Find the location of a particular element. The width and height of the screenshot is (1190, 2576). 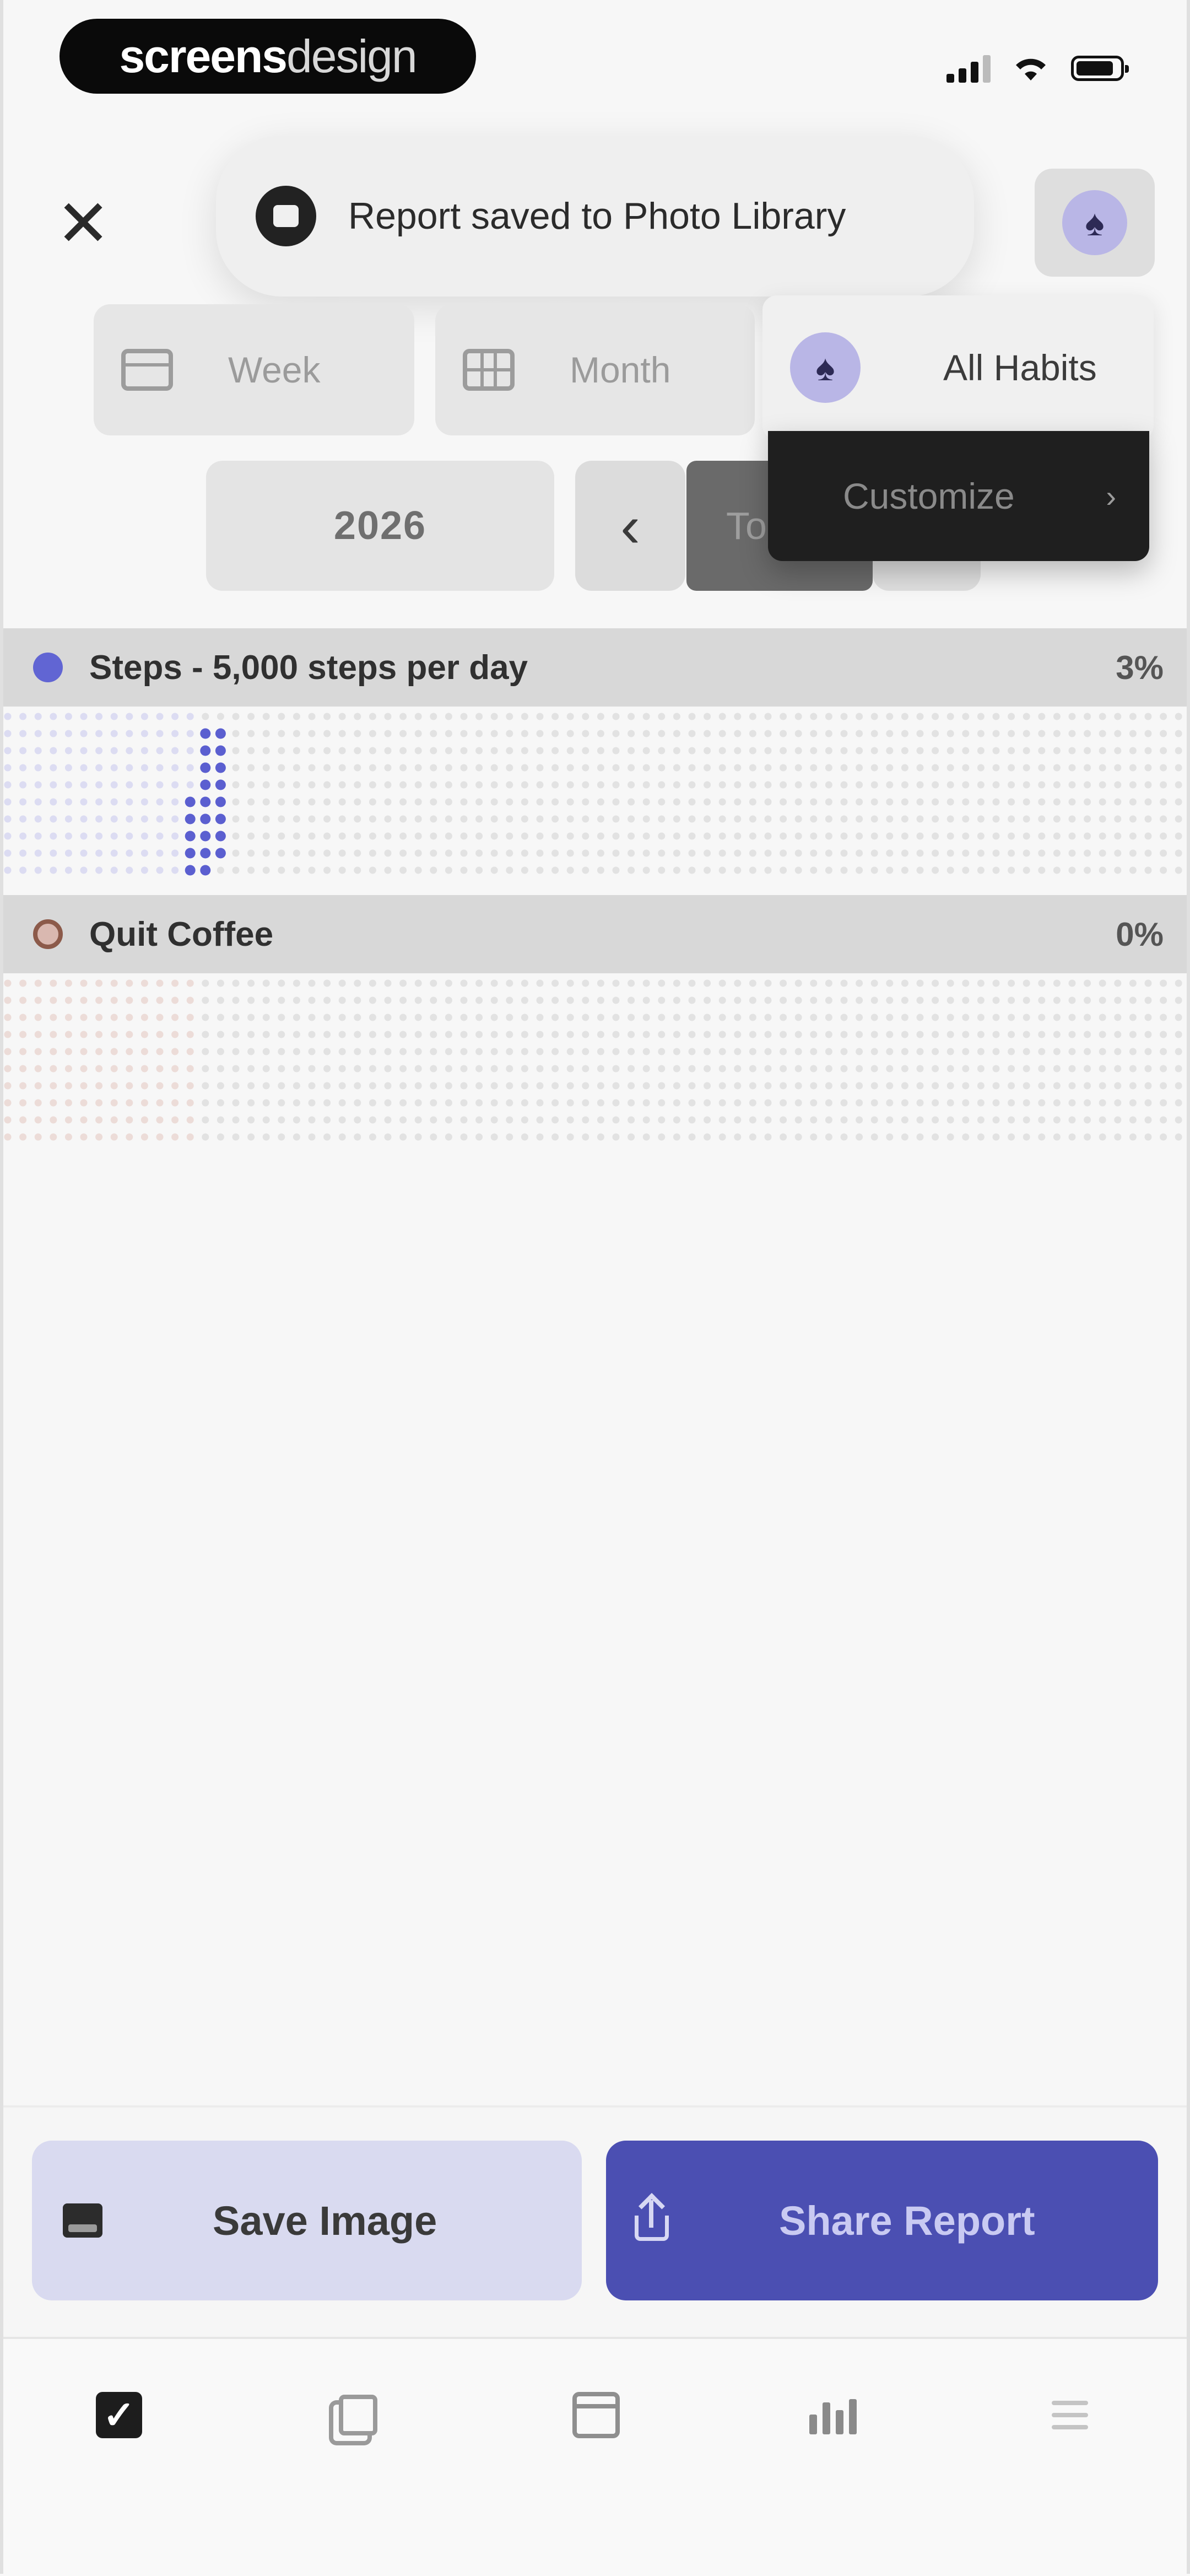

share-report-button: Share Report is located at coordinates (882, 2221).